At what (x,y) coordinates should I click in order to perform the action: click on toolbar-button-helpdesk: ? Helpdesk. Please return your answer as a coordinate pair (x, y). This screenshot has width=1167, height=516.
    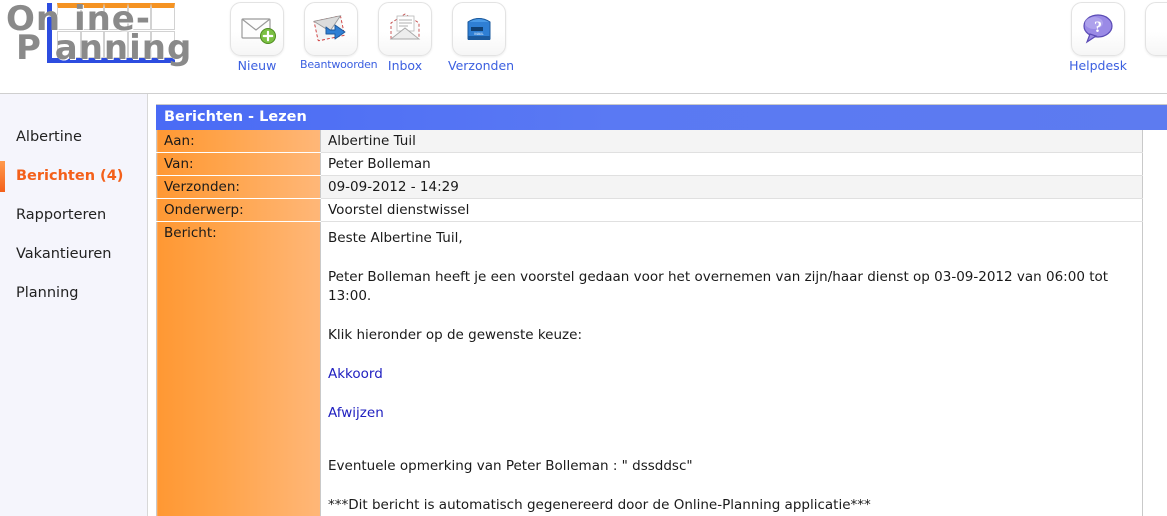
    Looking at the image, I should click on (1098, 37).